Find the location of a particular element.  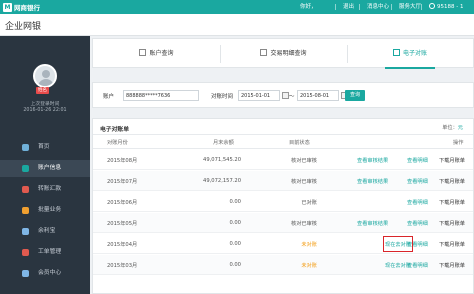

sidebar-item-label: 会员中心 is located at coordinates (50, 273).